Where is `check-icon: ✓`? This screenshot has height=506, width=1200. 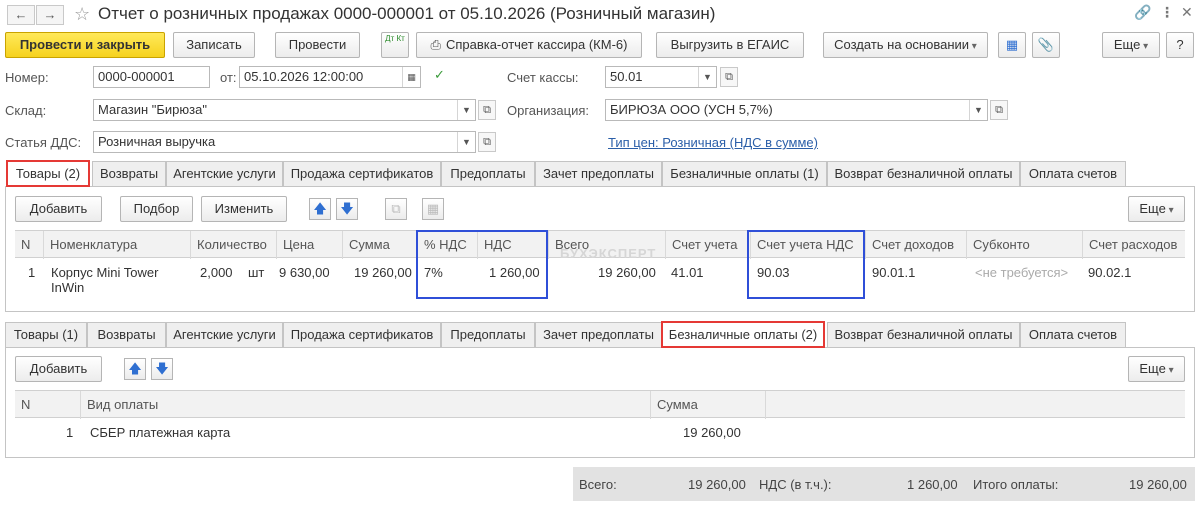
check-icon: ✓ is located at coordinates (439, 75).